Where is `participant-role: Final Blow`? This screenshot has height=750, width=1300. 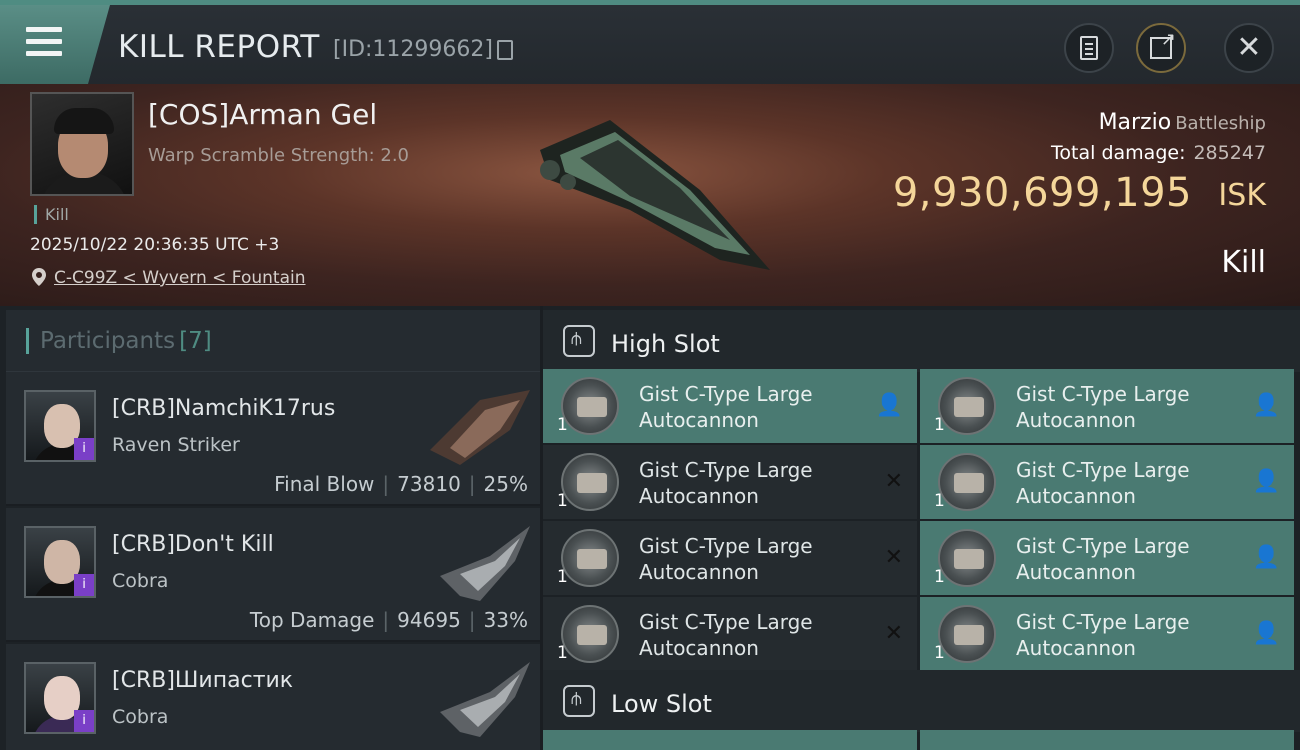
participant-role: Final Blow is located at coordinates (324, 484).